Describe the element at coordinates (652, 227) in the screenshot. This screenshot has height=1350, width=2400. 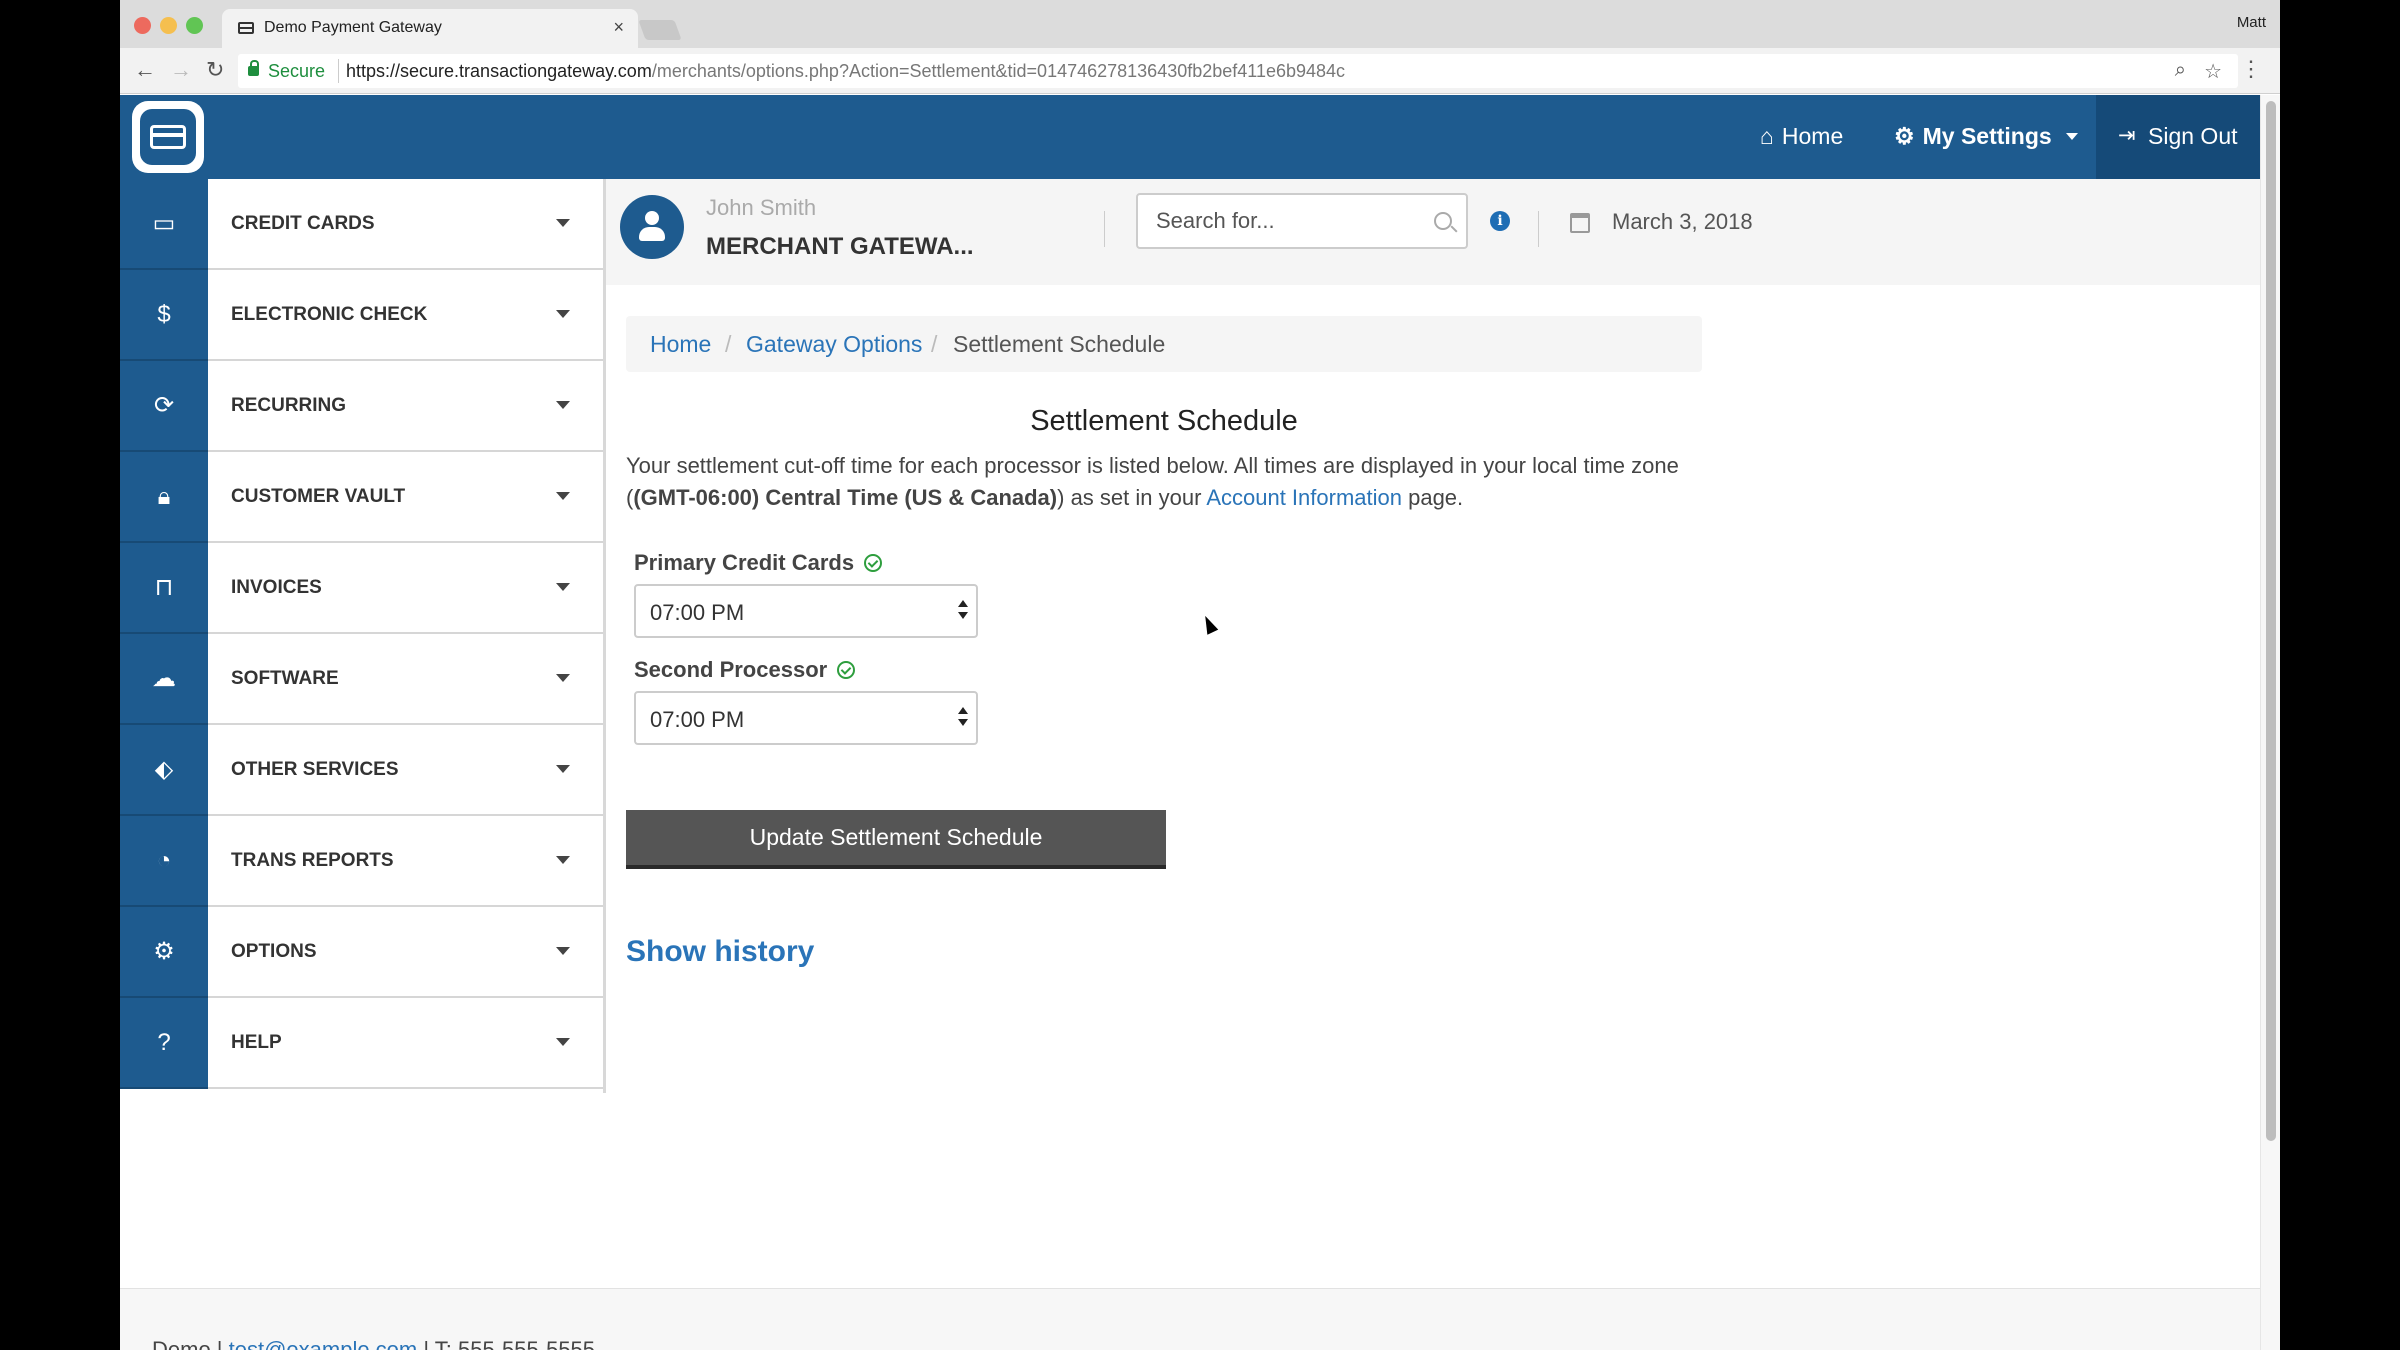
I see `avatar` at that location.